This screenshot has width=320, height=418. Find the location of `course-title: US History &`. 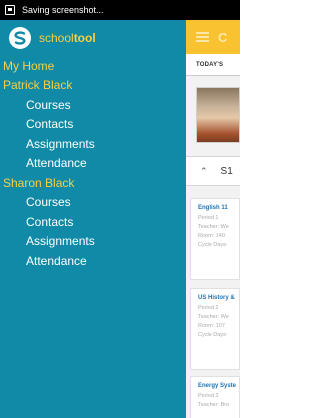

course-title: US History & is located at coordinates (216, 298).